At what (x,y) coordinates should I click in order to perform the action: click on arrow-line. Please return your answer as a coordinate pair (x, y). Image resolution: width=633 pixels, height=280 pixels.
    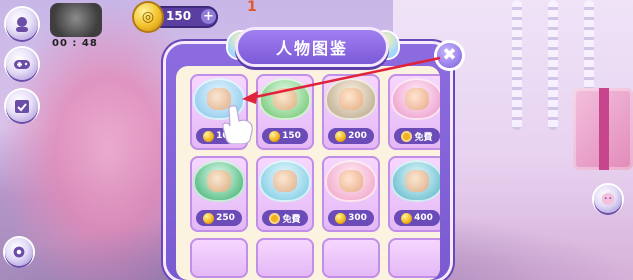
    Looking at the image, I should click on (347, 77).